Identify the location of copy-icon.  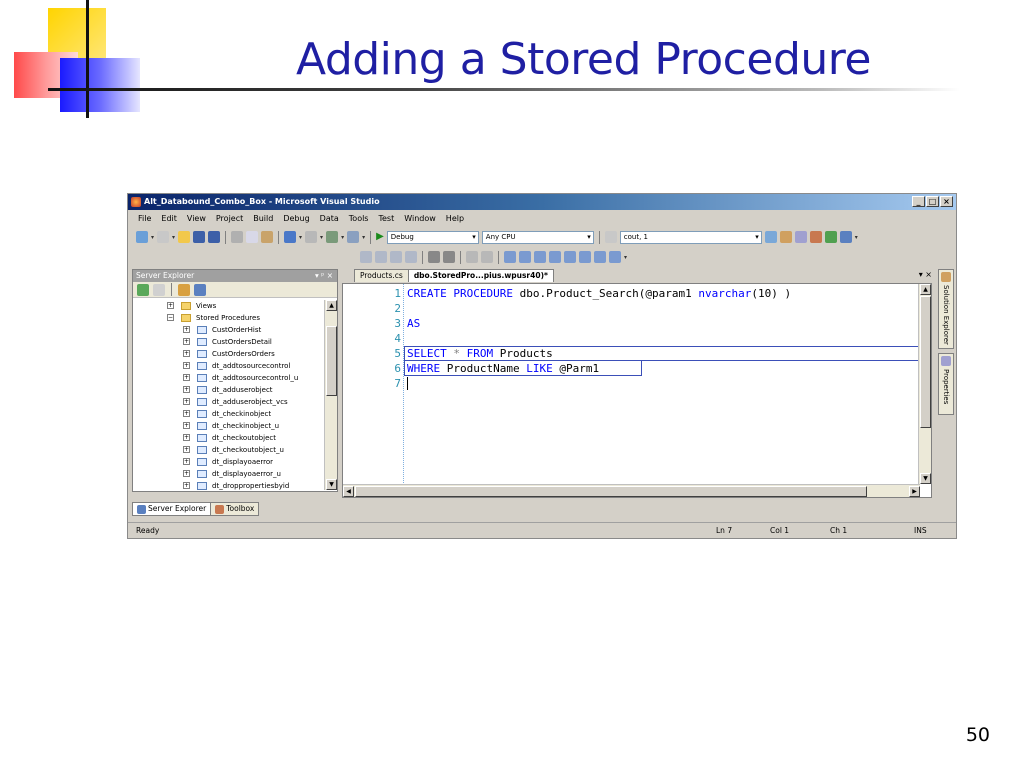
(252, 237).